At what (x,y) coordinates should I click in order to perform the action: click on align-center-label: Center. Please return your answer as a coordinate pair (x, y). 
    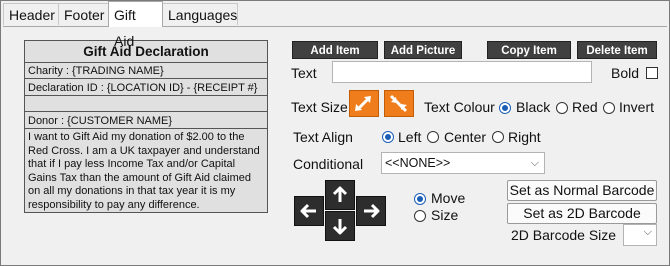
    Looking at the image, I should click on (465, 137).